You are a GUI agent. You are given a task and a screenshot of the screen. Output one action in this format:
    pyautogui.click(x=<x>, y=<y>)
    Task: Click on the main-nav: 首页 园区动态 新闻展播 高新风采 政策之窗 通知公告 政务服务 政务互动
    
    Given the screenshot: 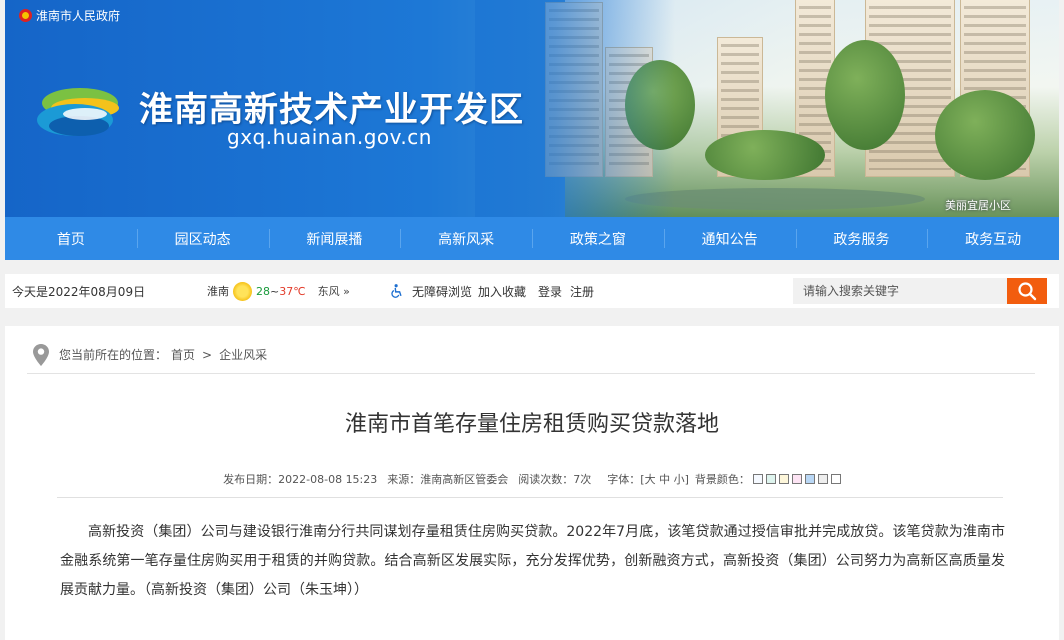 What is the action you would take?
    pyautogui.click(x=532, y=238)
    